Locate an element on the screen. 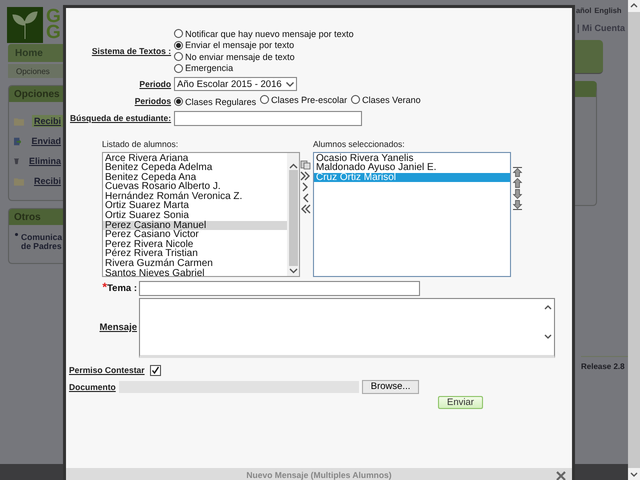  student-item: Perez Casiano Victor is located at coordinates (195, 235).